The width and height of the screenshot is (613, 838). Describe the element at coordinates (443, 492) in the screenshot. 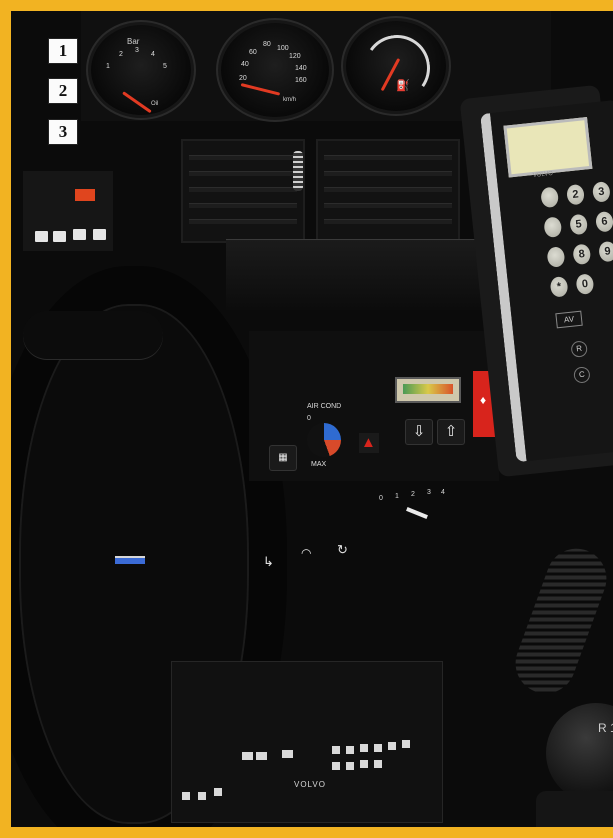

I see `fan-scale-mark: 4` at that location.